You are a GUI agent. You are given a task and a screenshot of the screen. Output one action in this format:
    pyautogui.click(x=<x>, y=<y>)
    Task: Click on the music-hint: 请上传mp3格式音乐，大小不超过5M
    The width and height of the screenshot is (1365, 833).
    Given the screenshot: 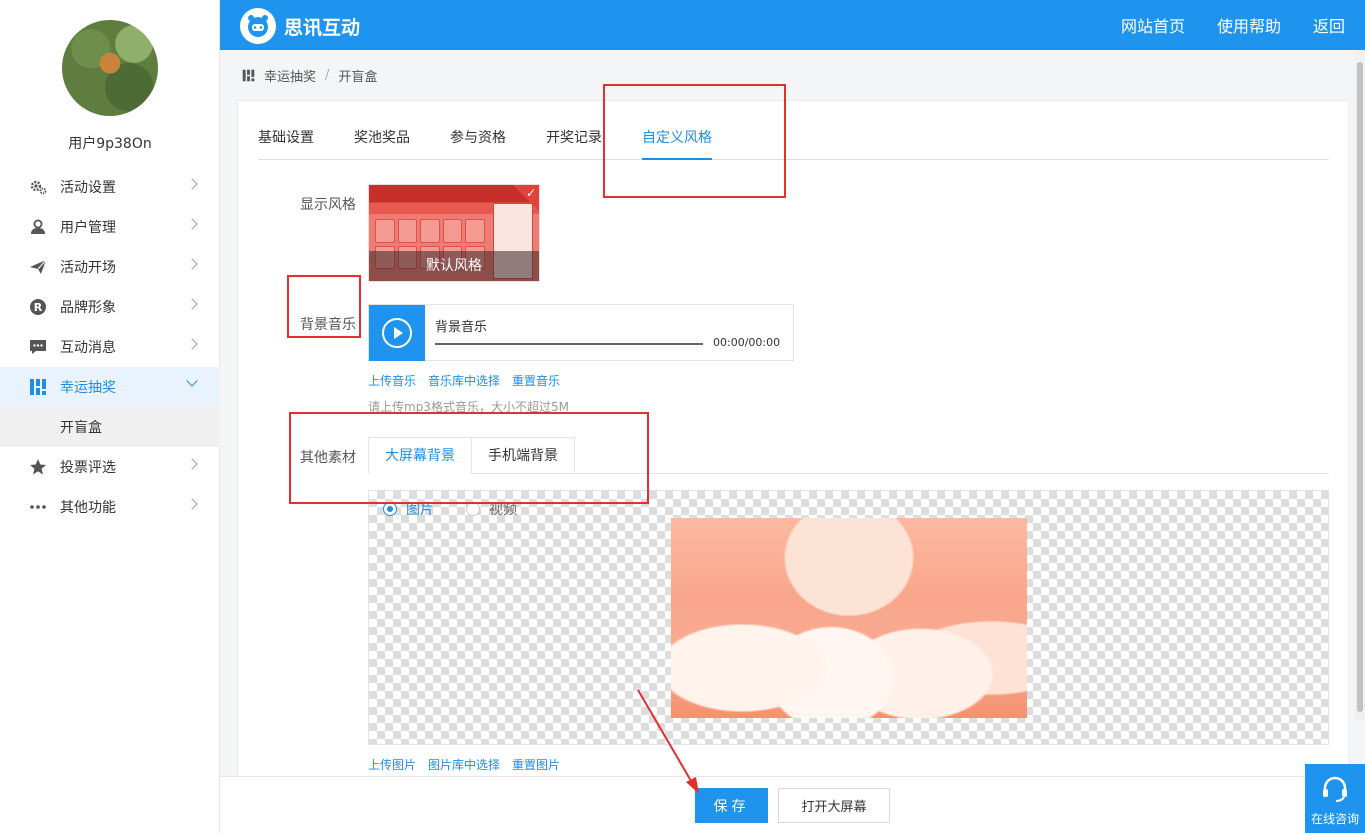 What is the action you would take?
    pyautogui.click(x=468, y=407)
    